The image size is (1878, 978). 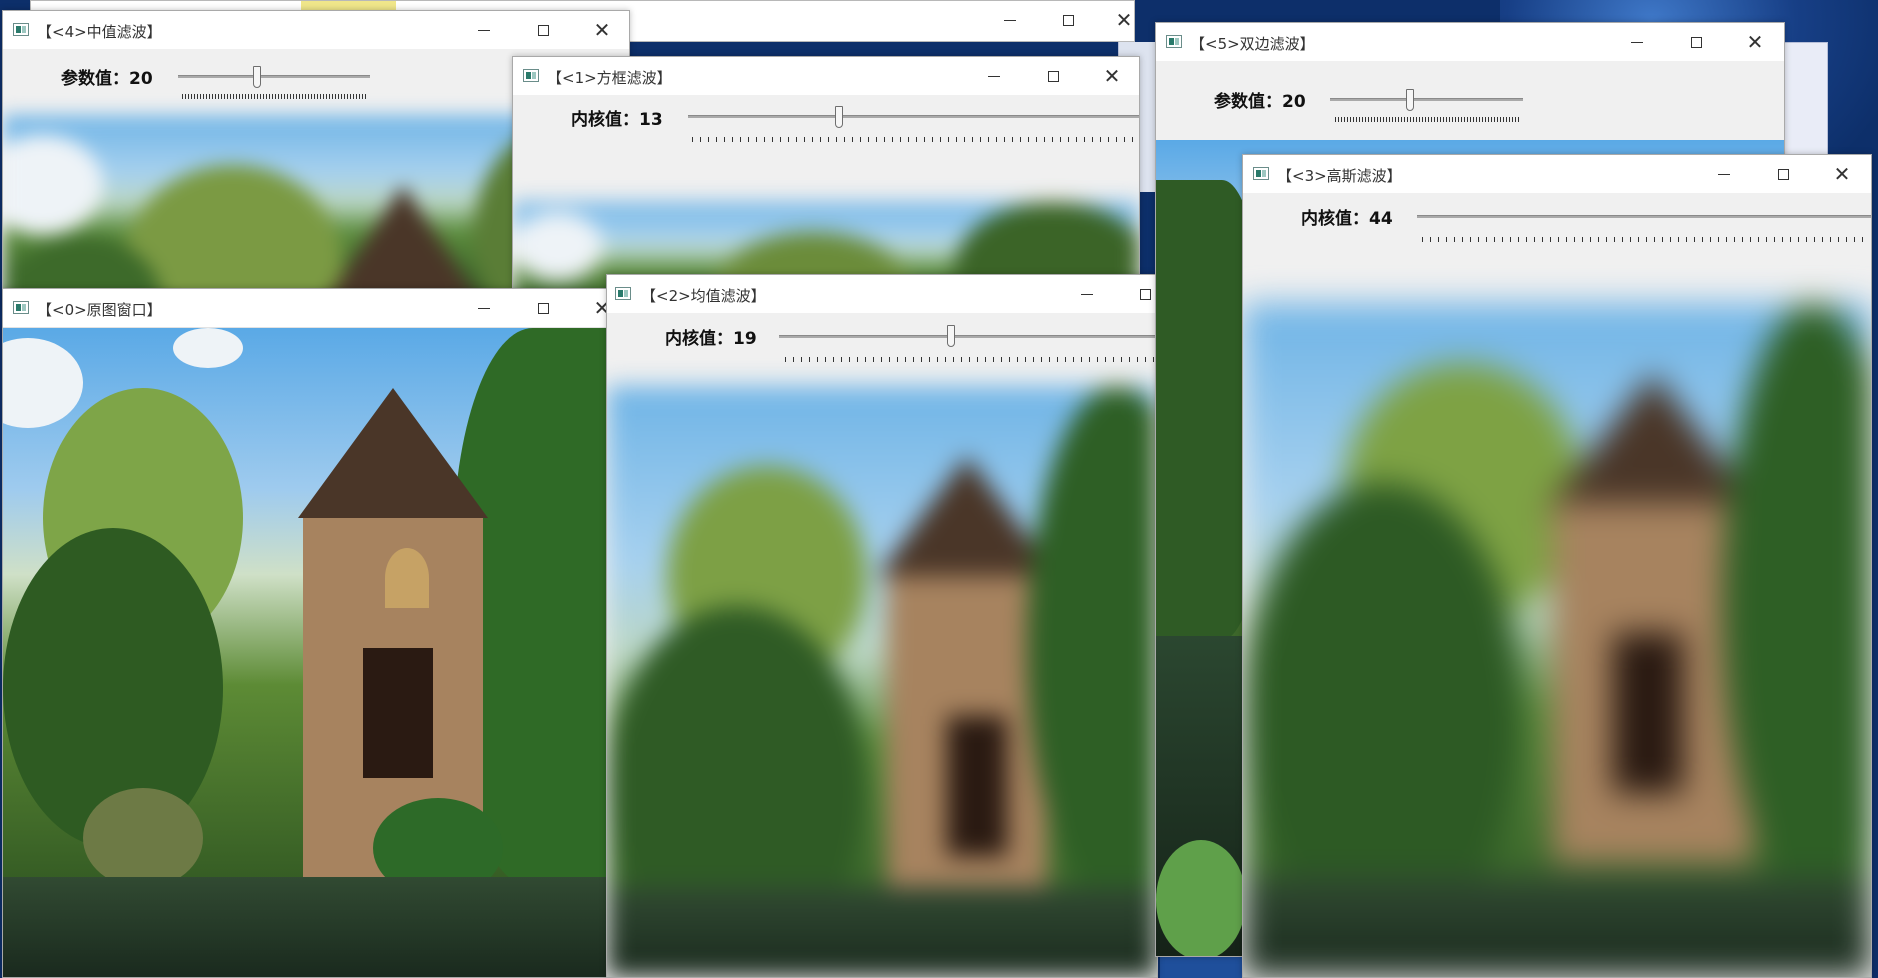 What do you see at coordinates (609, 78) in the screenshot?
I see `window-title: 【<1>方框滤波】` at bounding box center [609, 78].